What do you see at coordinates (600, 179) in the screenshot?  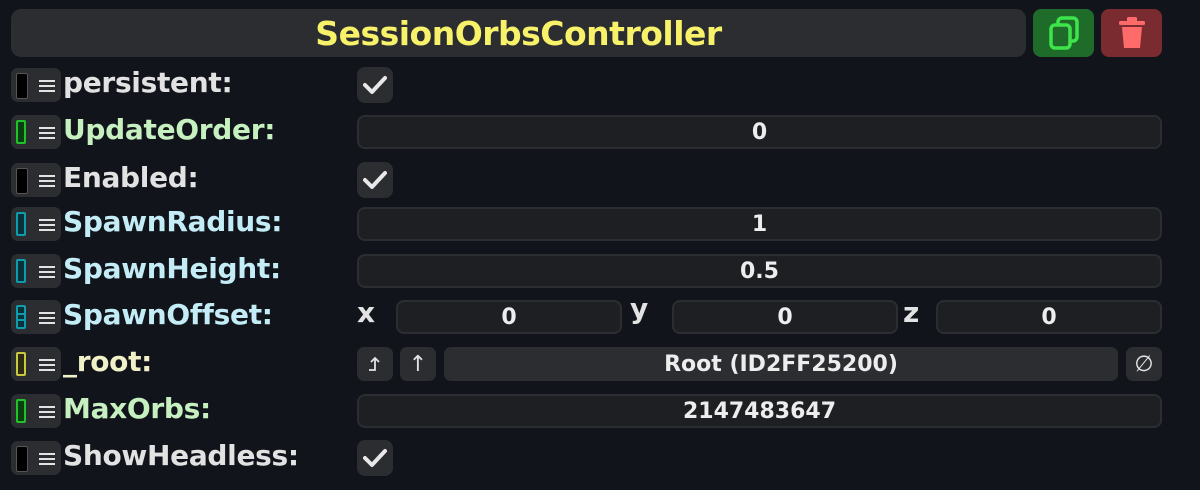 I see `row-enabled: Enabled:` at bounding box center [600, 179].